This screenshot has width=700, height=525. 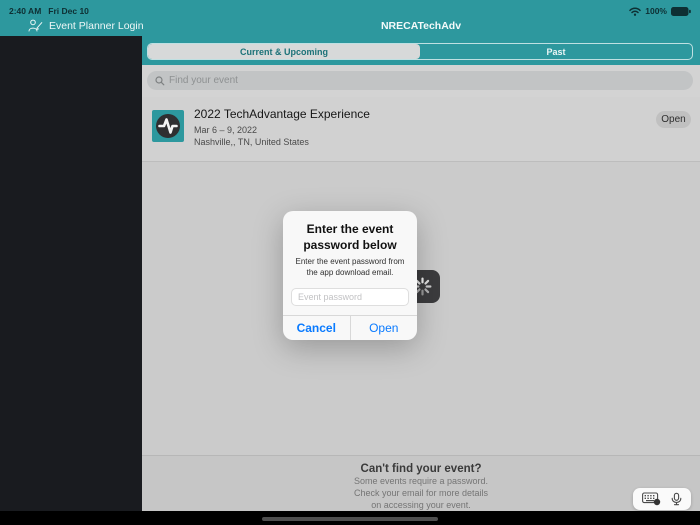 I want to click on dialog-buttons: Cancel Open, so click(x=350, y=327).